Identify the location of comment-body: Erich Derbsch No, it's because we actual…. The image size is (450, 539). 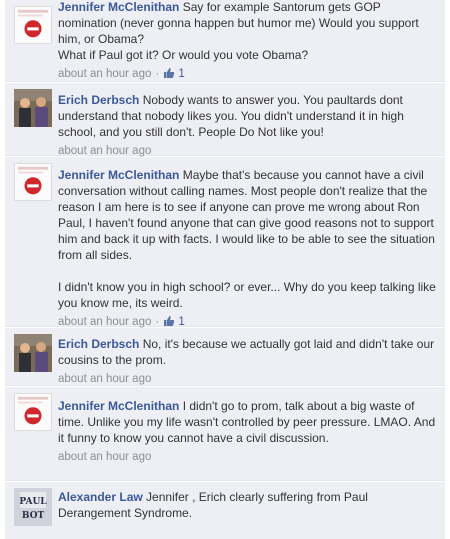
(248, 361).